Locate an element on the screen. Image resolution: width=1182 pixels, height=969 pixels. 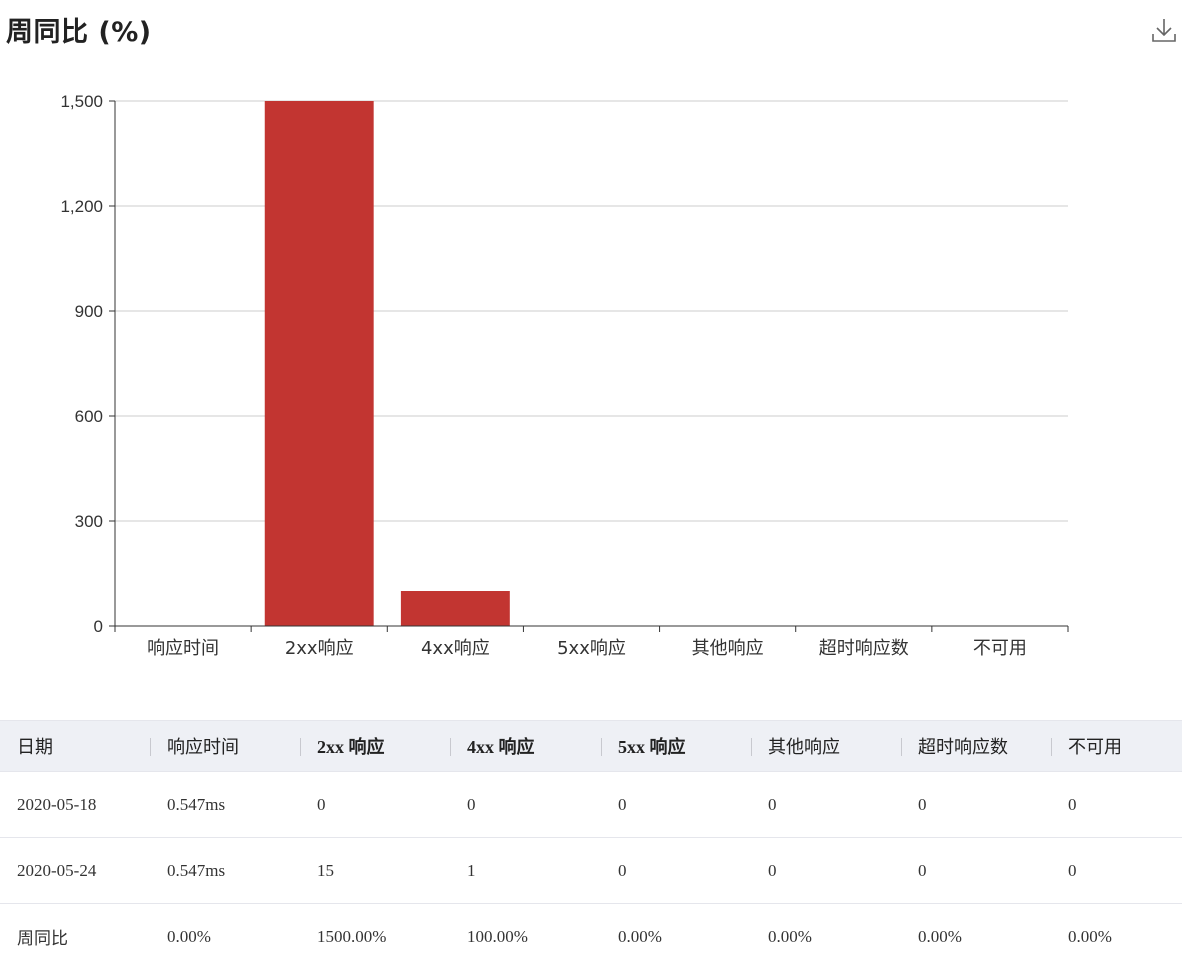
table-cell: 1 is located at coordinates (525, 871).